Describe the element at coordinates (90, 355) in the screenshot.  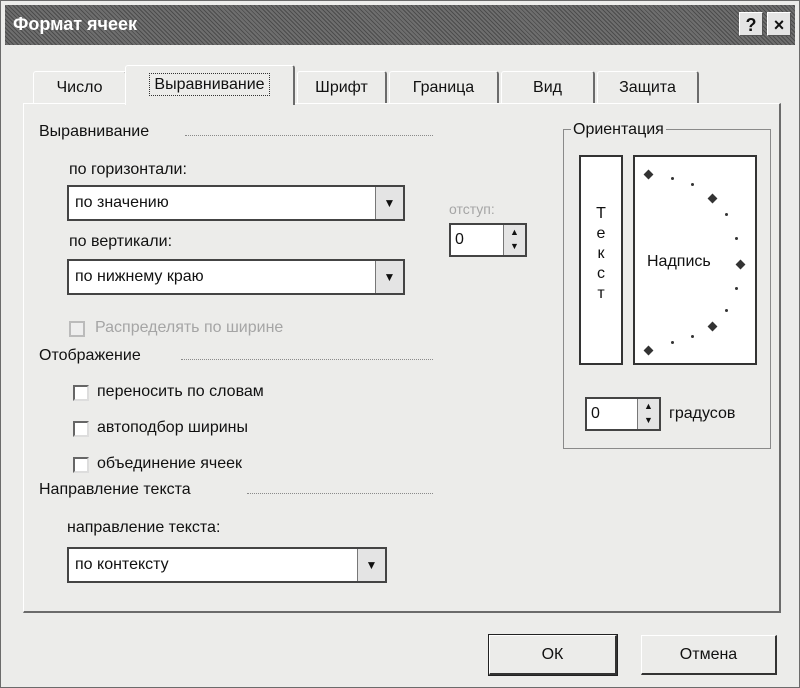
I see `display-section-title: Отображение` at that location.